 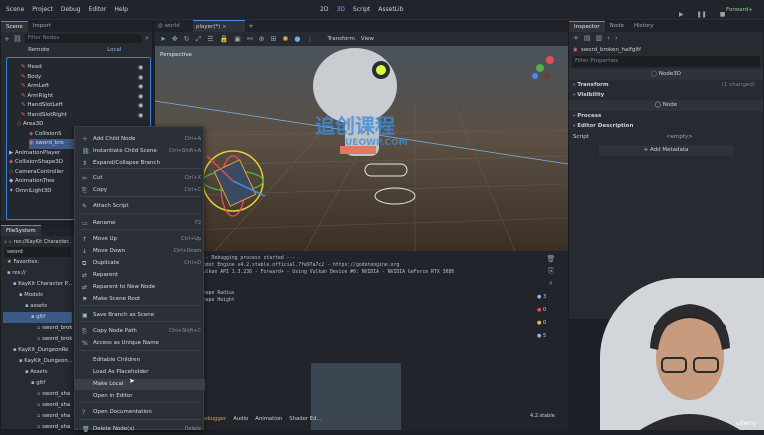 I want to click on badge-log: 3, so click(x=544, y=297).